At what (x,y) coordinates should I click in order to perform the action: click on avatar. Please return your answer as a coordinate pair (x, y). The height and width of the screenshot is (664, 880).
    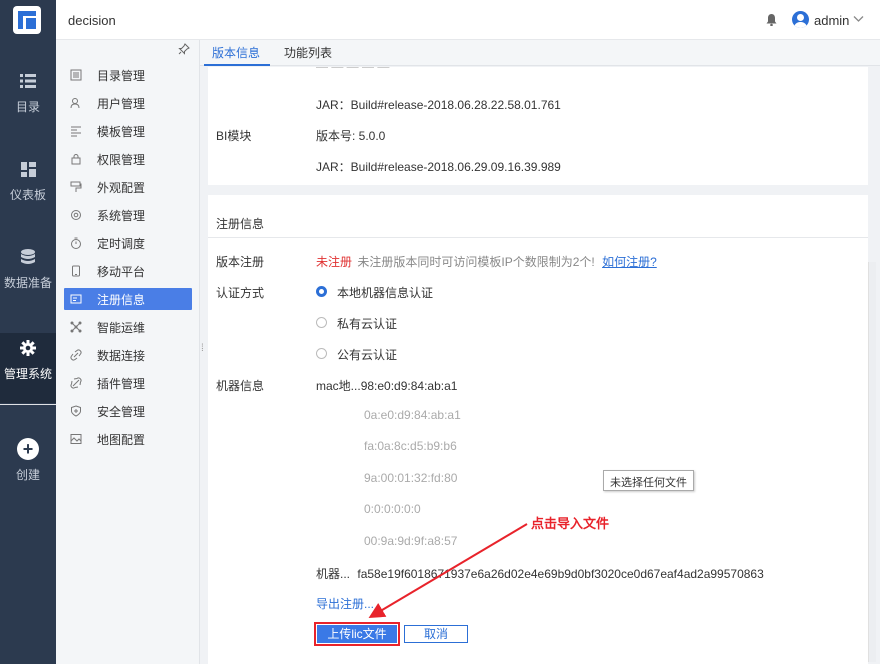
    Looking at the image, I should click on (800, 19).